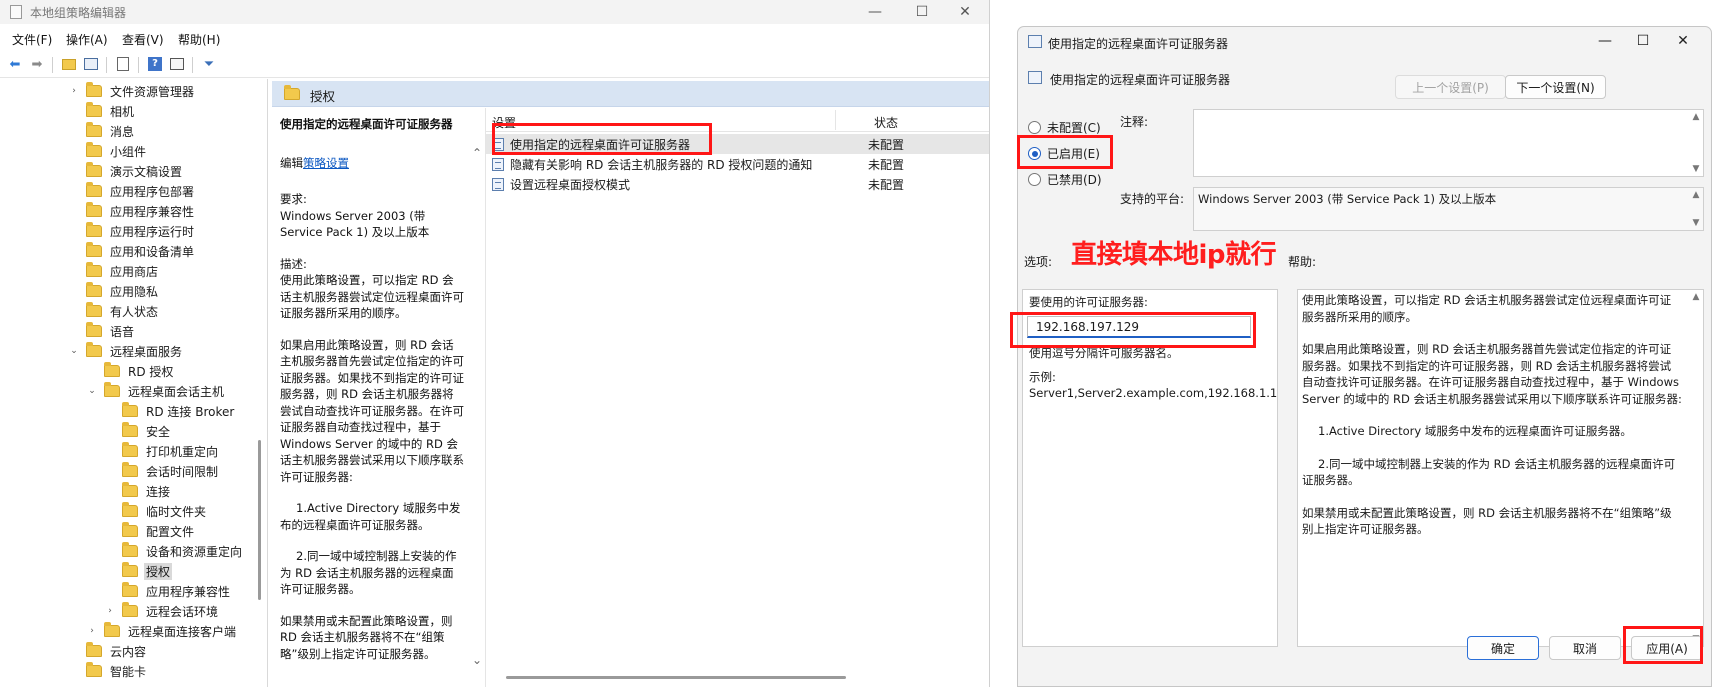 The image size is (1712, 687). Describe the element at coordinates (32, 39) in the screenshot. I see `menu-file: 文件(F)` at that location.